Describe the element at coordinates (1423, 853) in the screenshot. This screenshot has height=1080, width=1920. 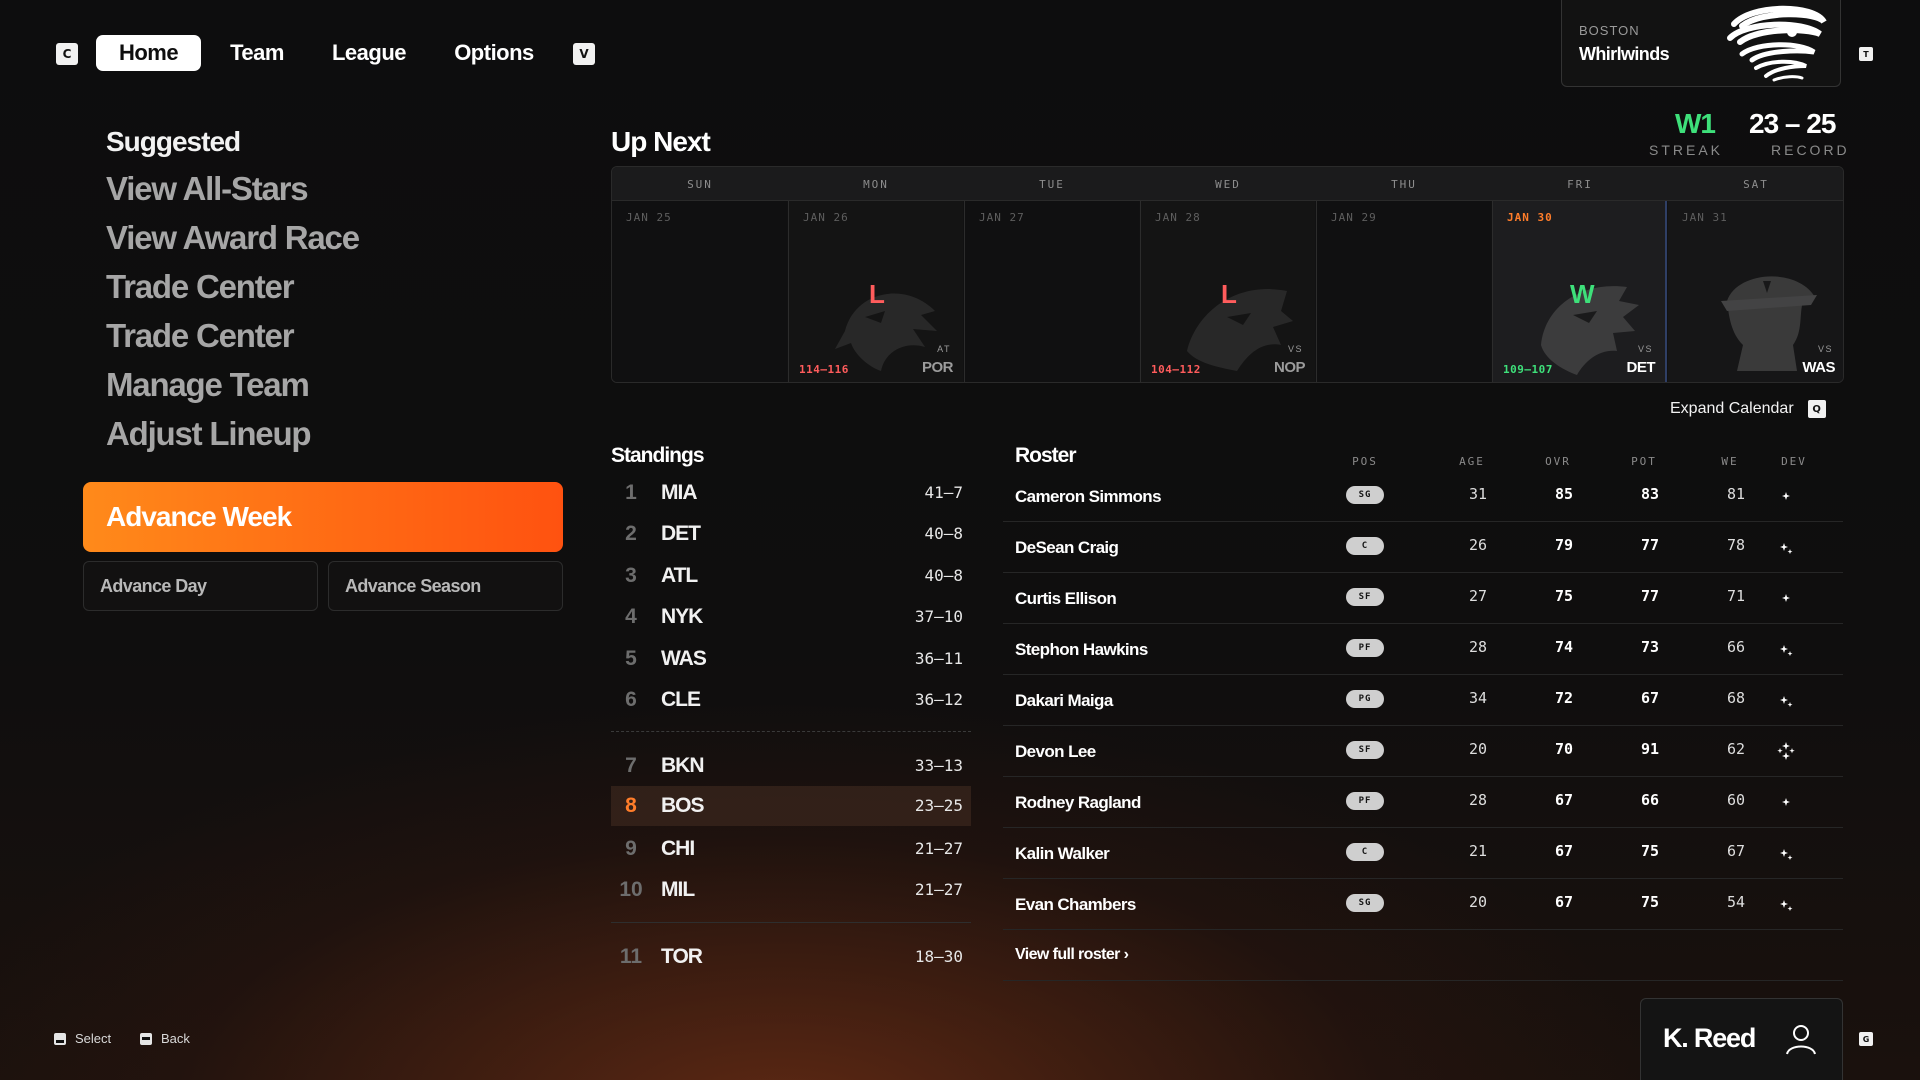
I see `roster-row: Kalin Walker C 21 67 75 67` at that location.